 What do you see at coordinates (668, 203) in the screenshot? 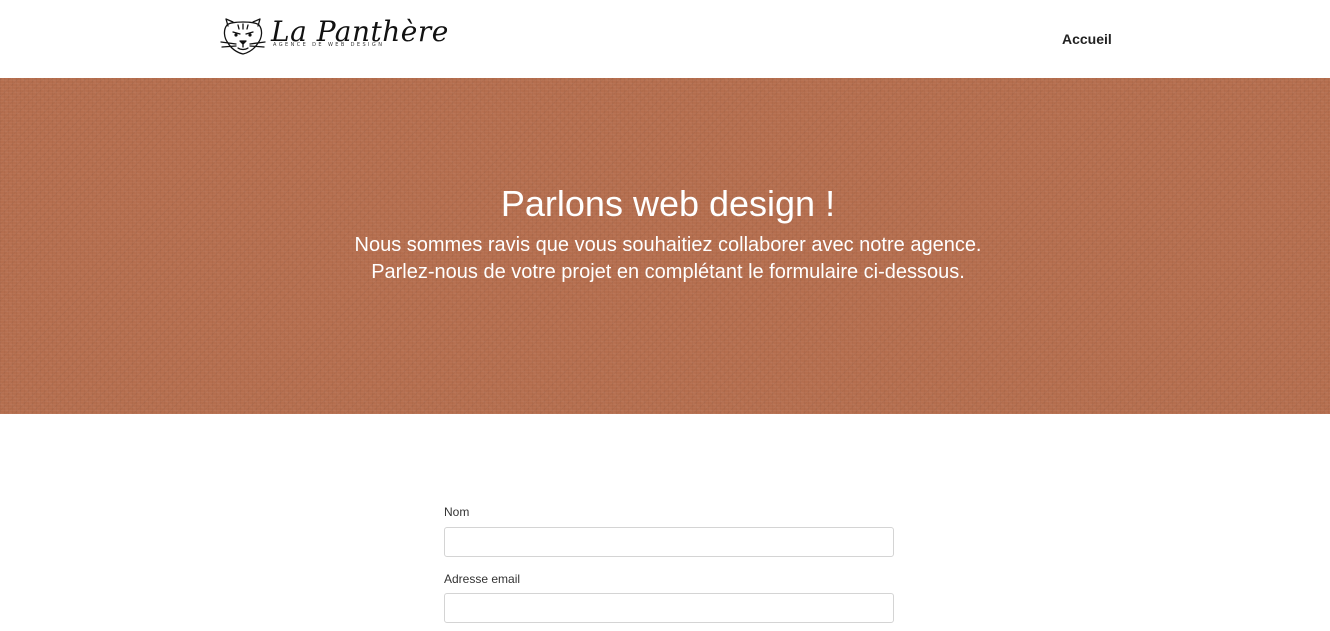
I see `hero-title: Parlons web design !` at bounding box center [668, 203].